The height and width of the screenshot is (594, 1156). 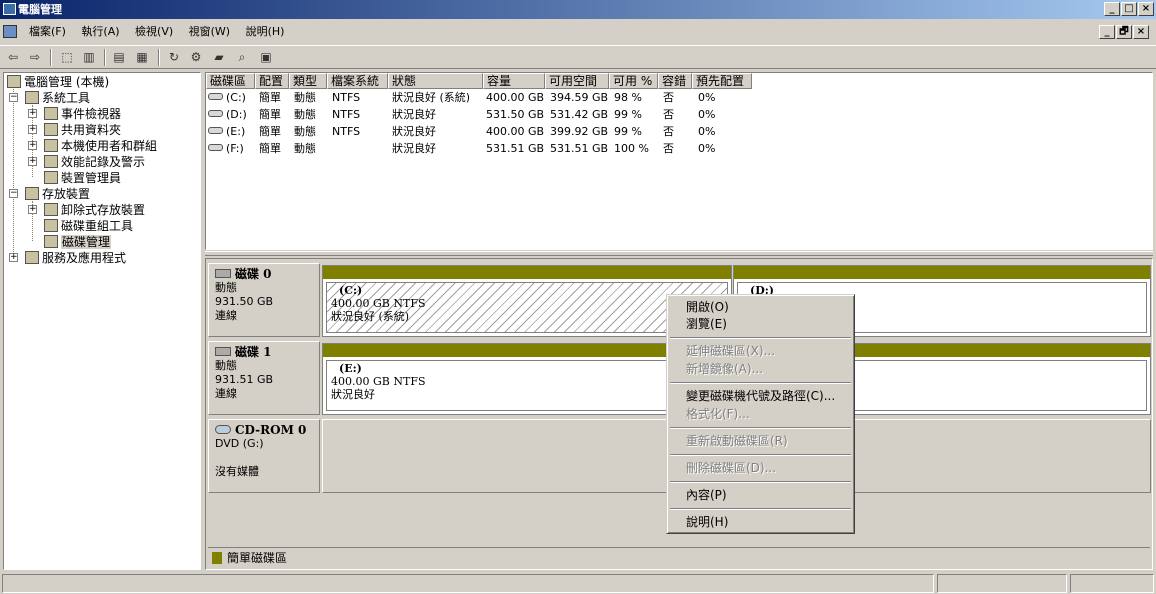 What do you see at coordinates (242, 57) in the screenshot?
I see `search-icon: ⌕` at bounding box center [242, 57].